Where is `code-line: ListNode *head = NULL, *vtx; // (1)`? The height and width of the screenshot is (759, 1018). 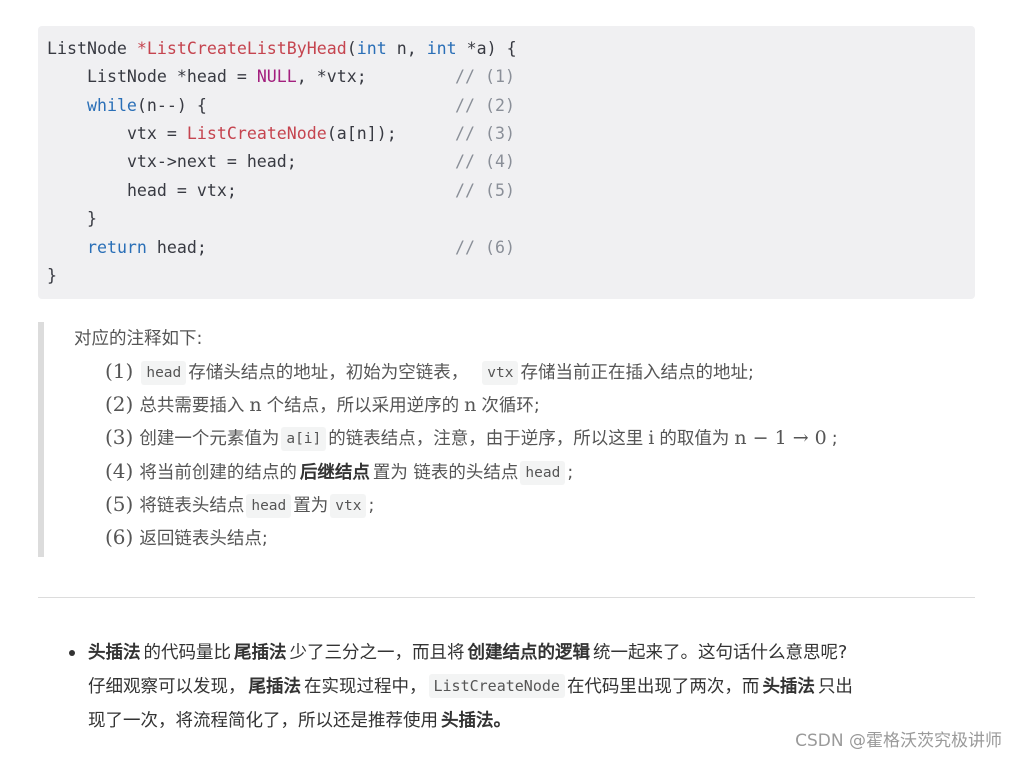 code-line: ListNode *head = NULL, *vtx; // (1) is located at coordinates (497, 77).